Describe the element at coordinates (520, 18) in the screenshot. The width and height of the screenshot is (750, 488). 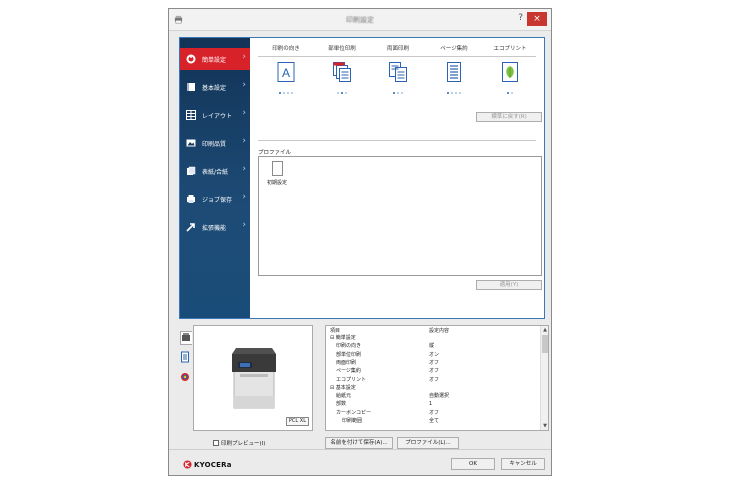
I see `help-button: ?` at that location.